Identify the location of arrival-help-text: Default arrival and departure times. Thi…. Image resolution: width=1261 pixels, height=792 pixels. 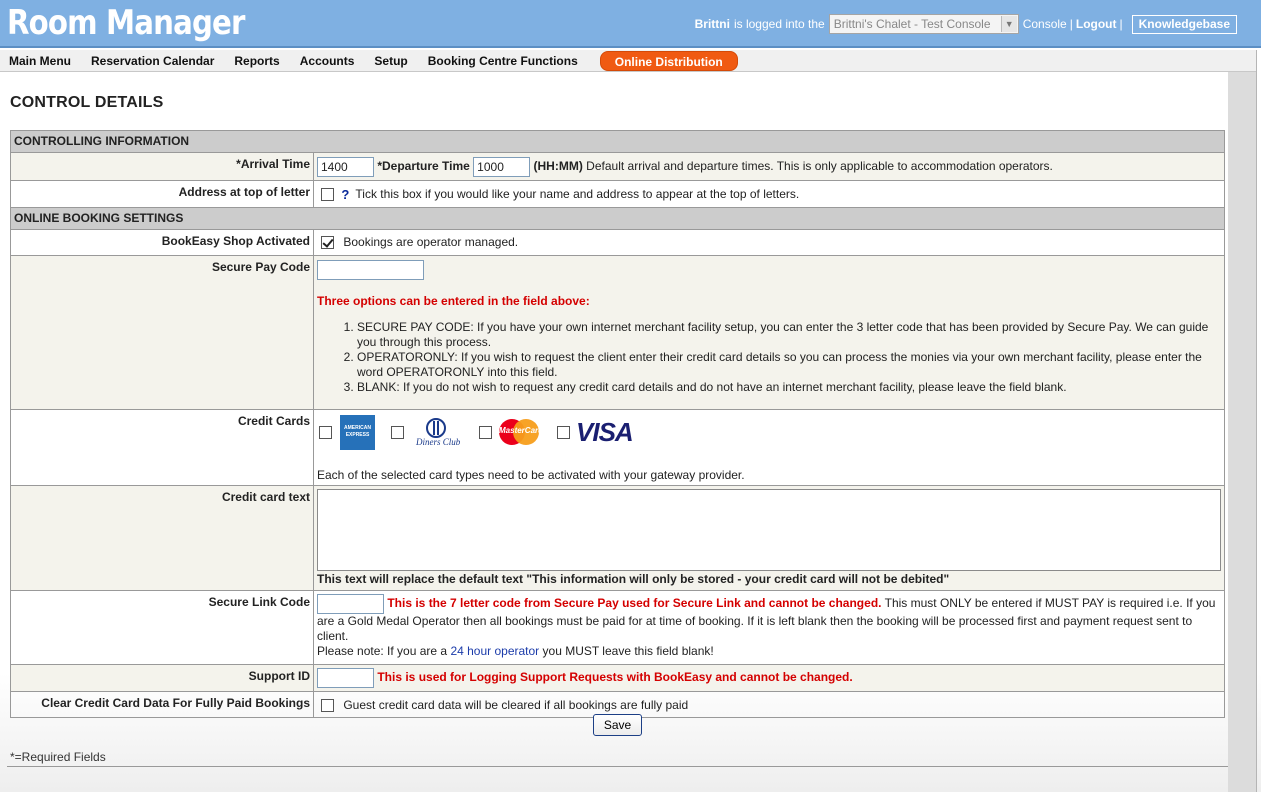
(819, 166).